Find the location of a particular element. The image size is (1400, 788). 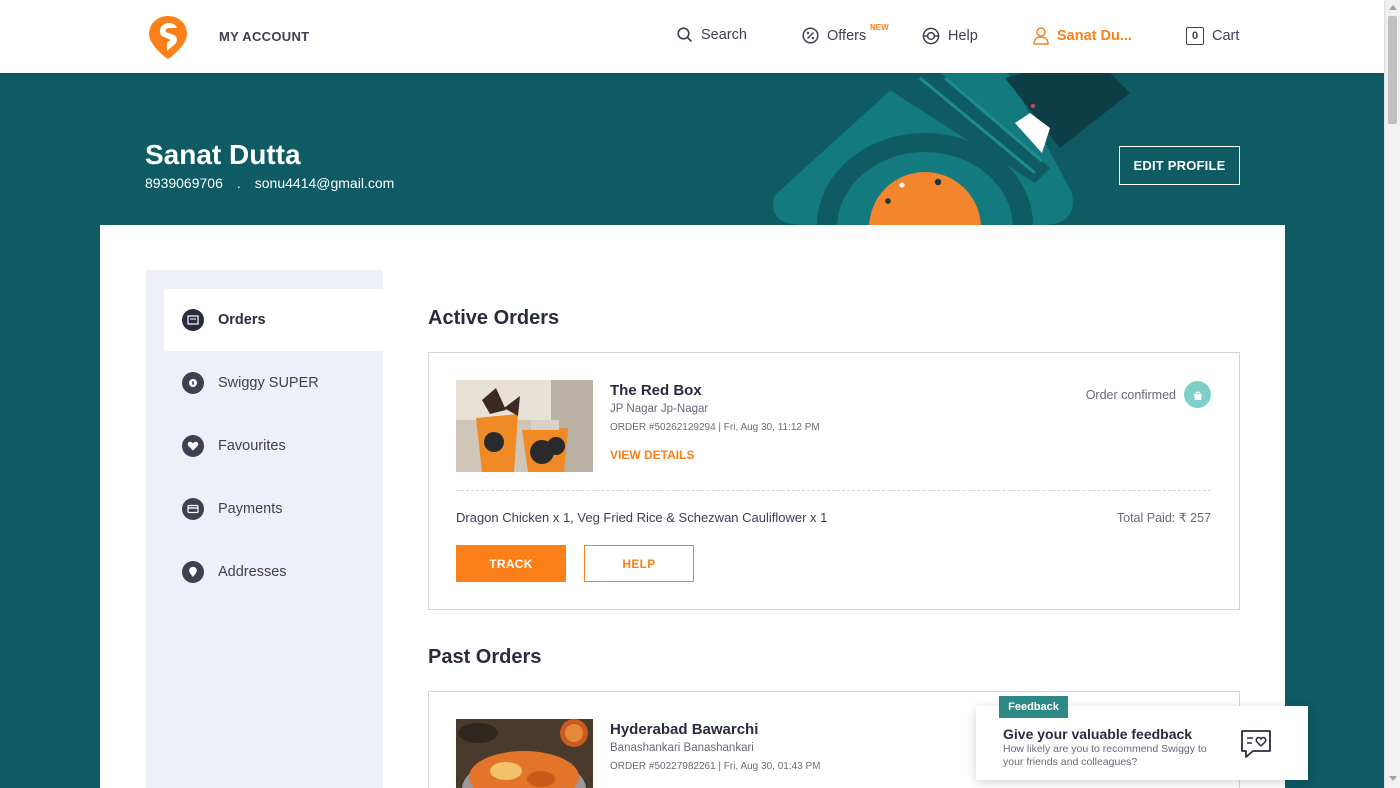

nav-offers-label: Offers is located at coordinates (847, 35).